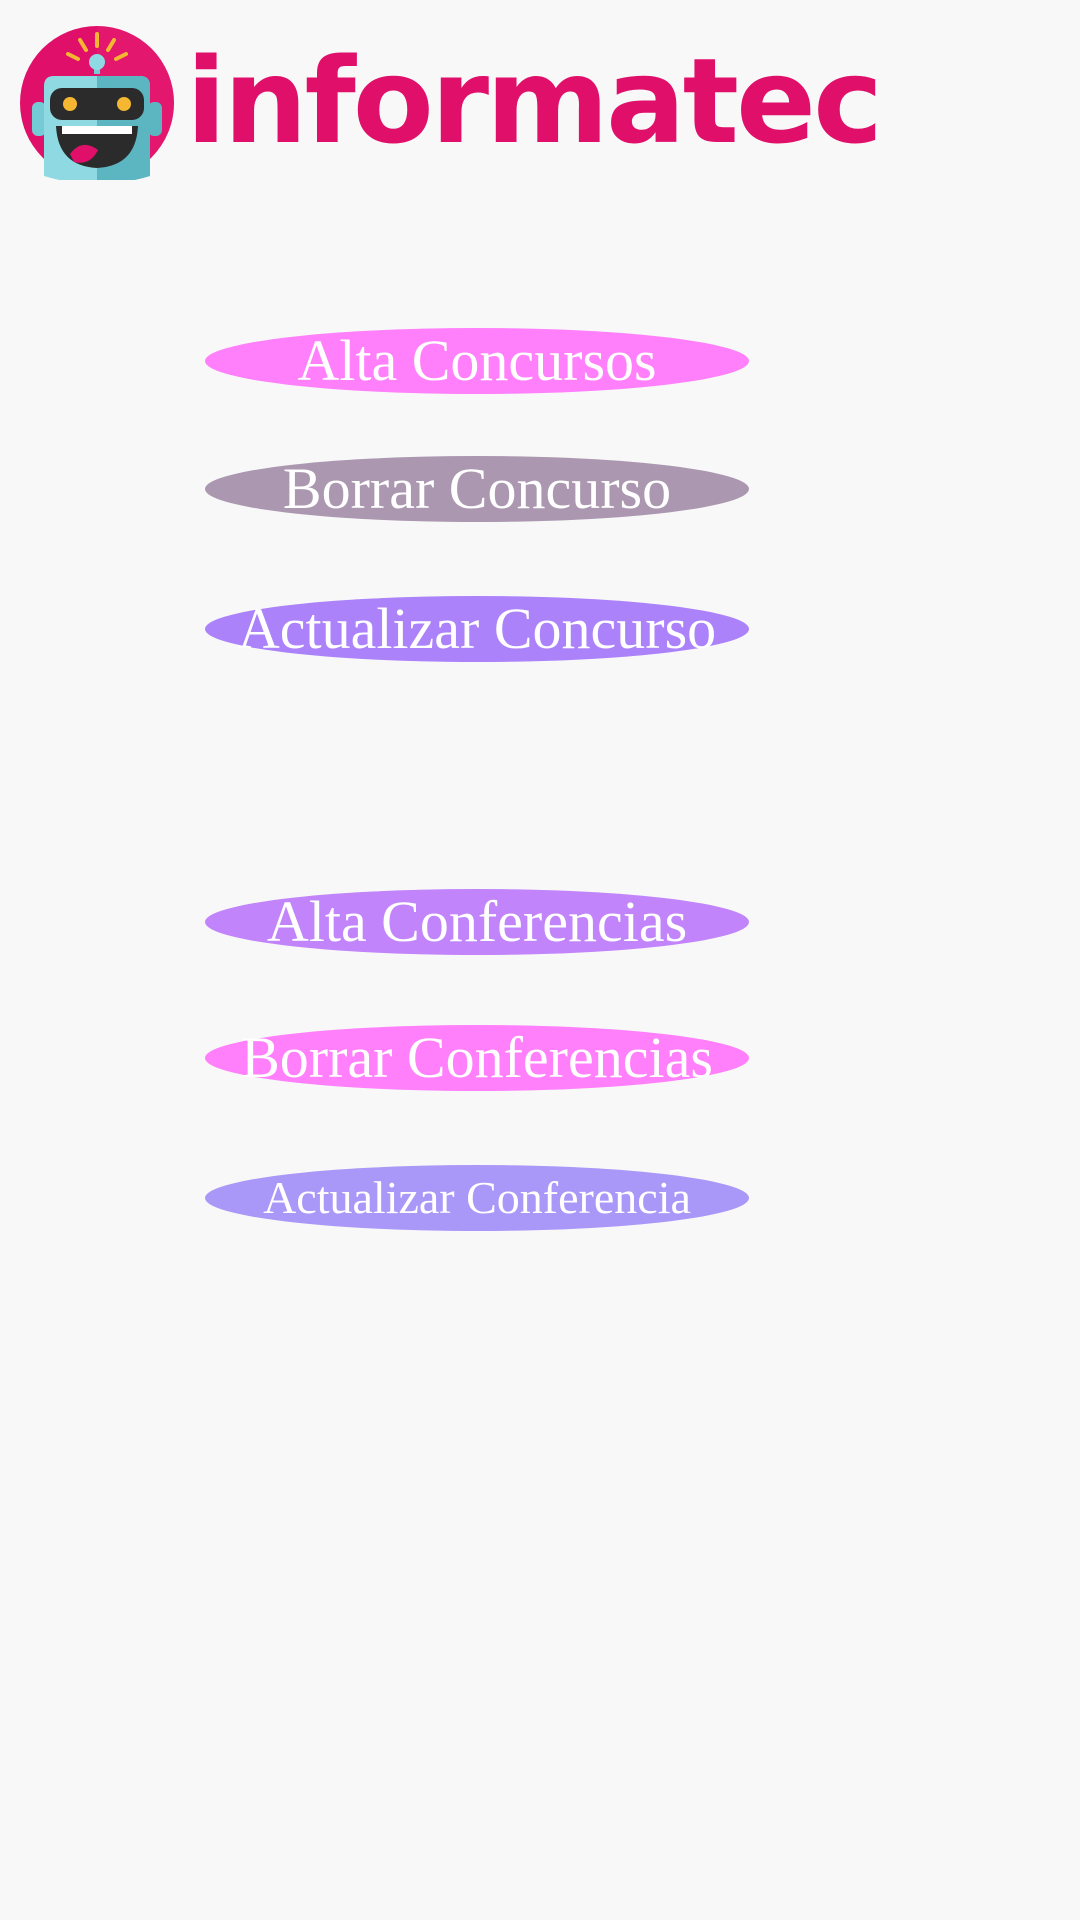 The width and height of the screenshot is (1080, 1920). Describe the element at coordinates (477, 1198) in the screenshot. I see `actualizar-conferencia-button: Actualizar Conferencia` at that location.